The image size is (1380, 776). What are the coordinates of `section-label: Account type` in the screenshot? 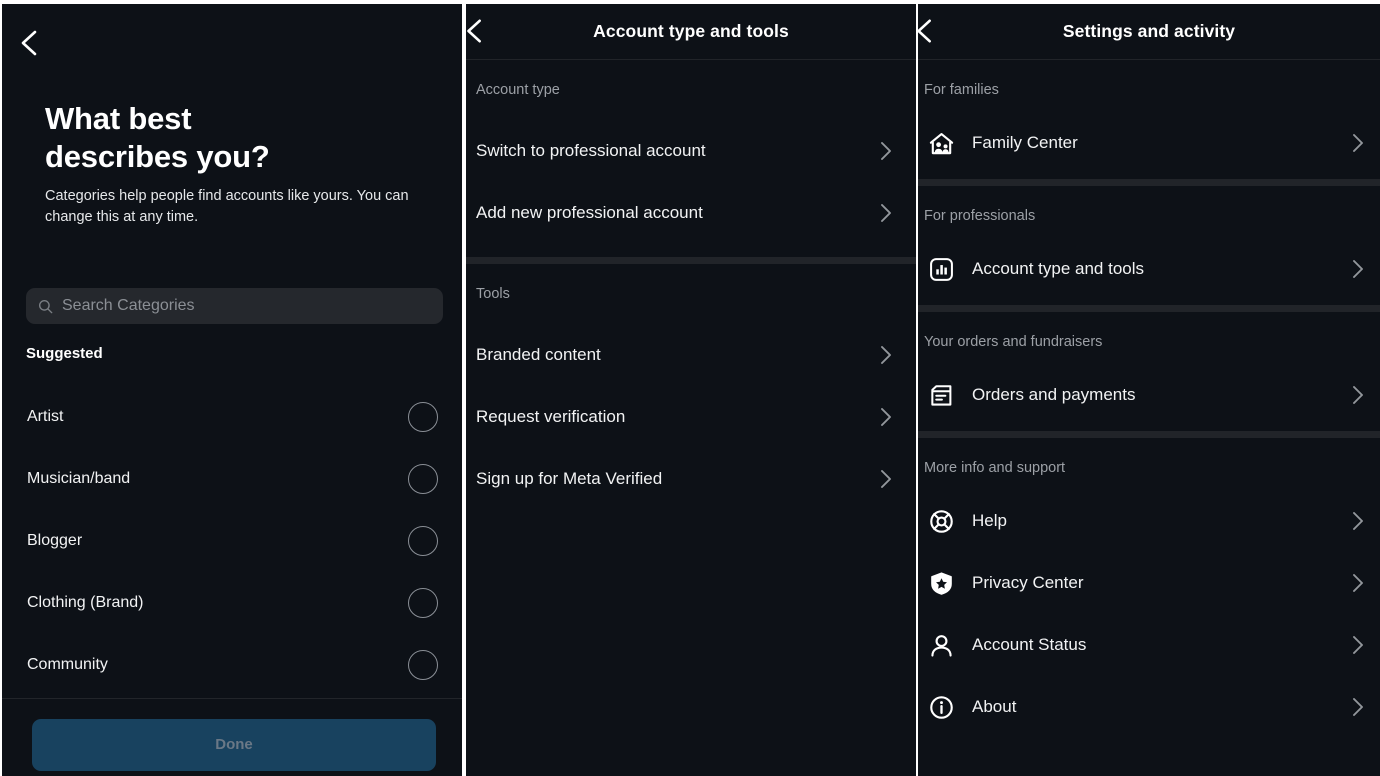 It's located at (518, 90).